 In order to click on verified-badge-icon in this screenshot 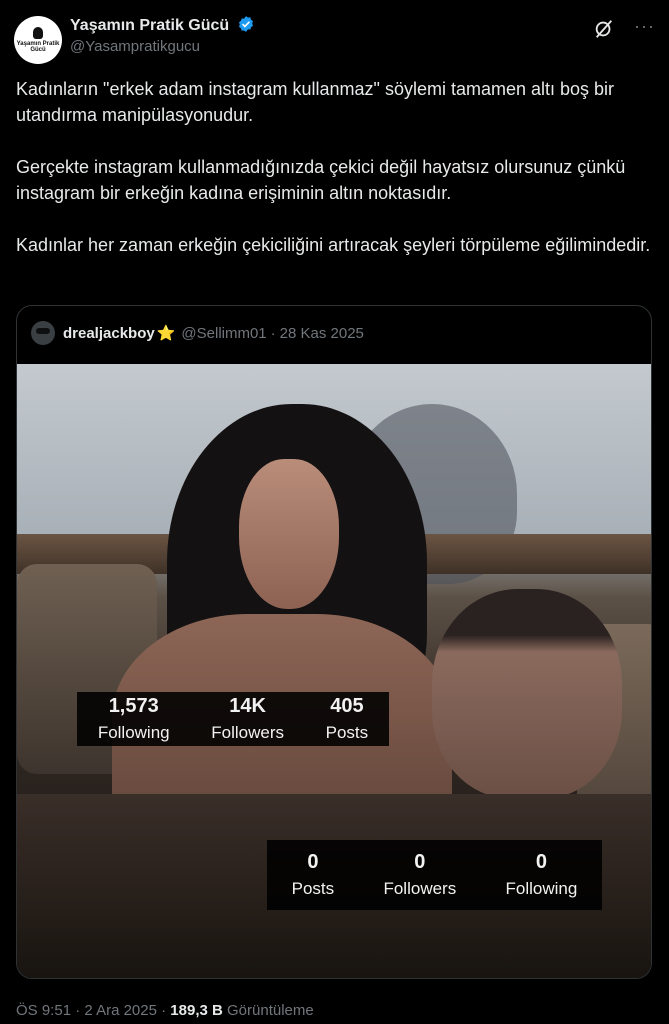, I will do `click(245, 24)`.